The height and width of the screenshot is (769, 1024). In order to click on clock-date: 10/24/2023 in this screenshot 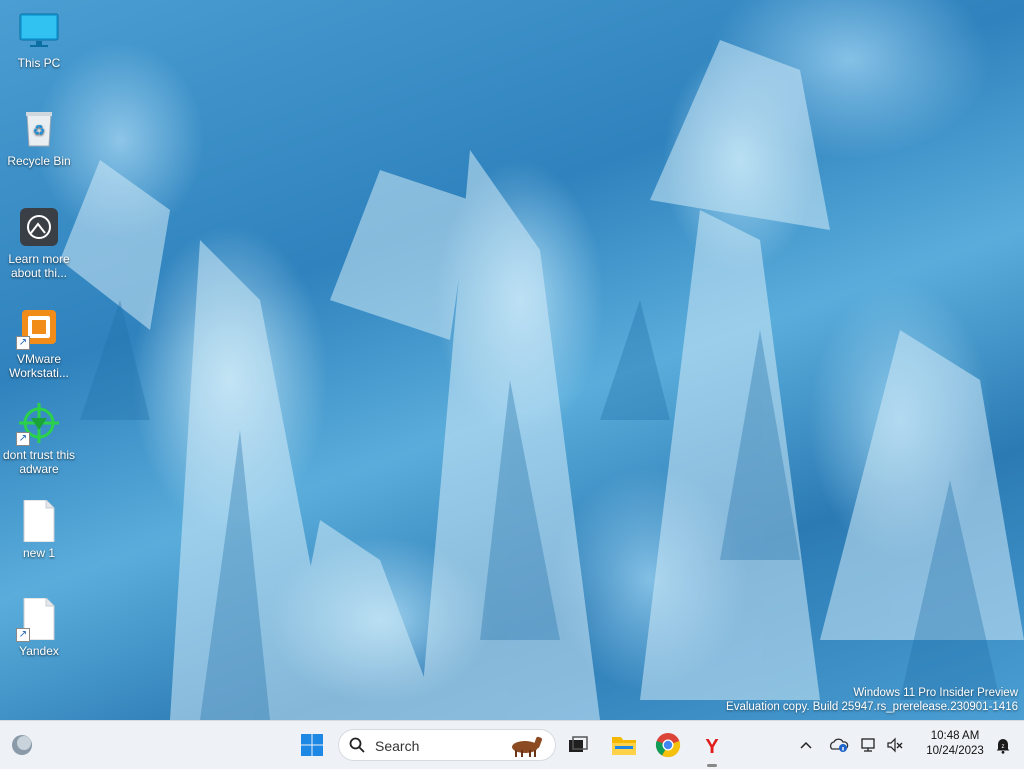, I will do `click(955, 751)`.